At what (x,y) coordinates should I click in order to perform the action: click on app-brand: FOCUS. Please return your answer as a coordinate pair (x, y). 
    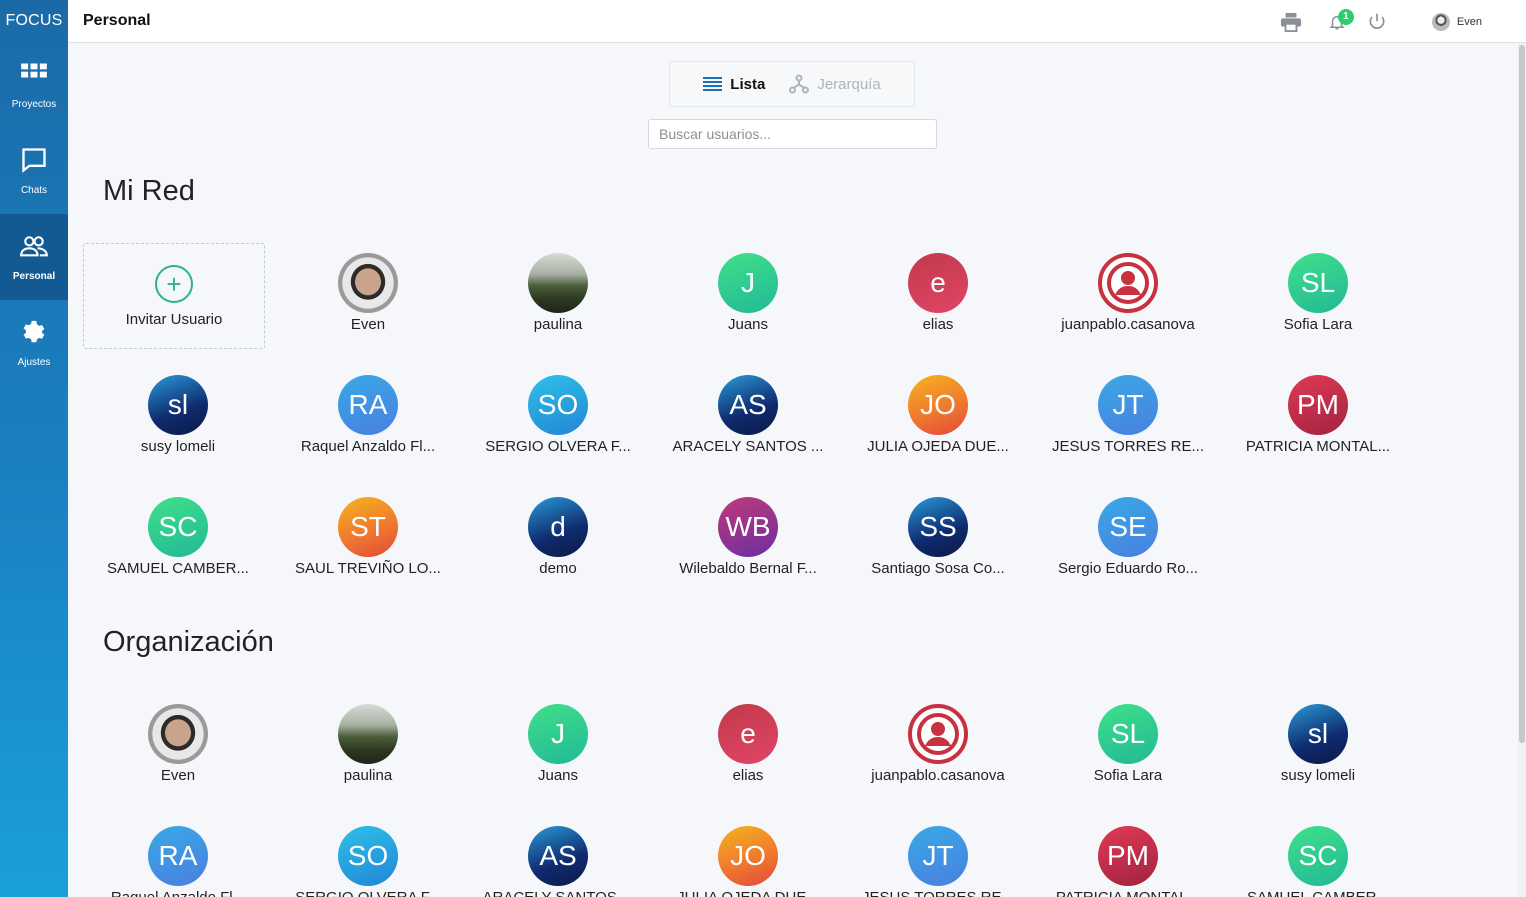
    Looking at the image, I should click on (34, 20).